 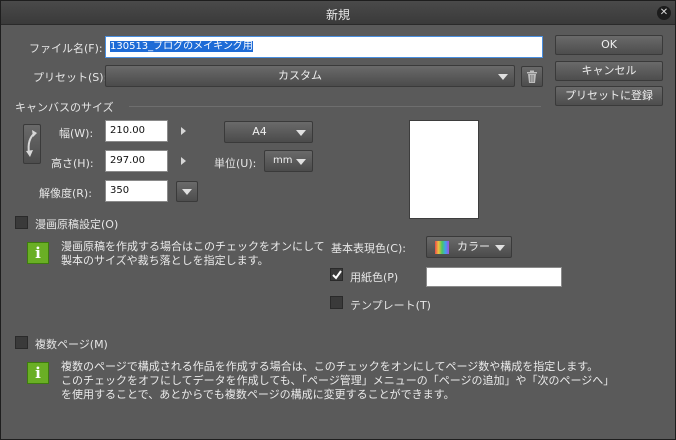 I want to click on ok-button: OK, so click(x=609, y=45).